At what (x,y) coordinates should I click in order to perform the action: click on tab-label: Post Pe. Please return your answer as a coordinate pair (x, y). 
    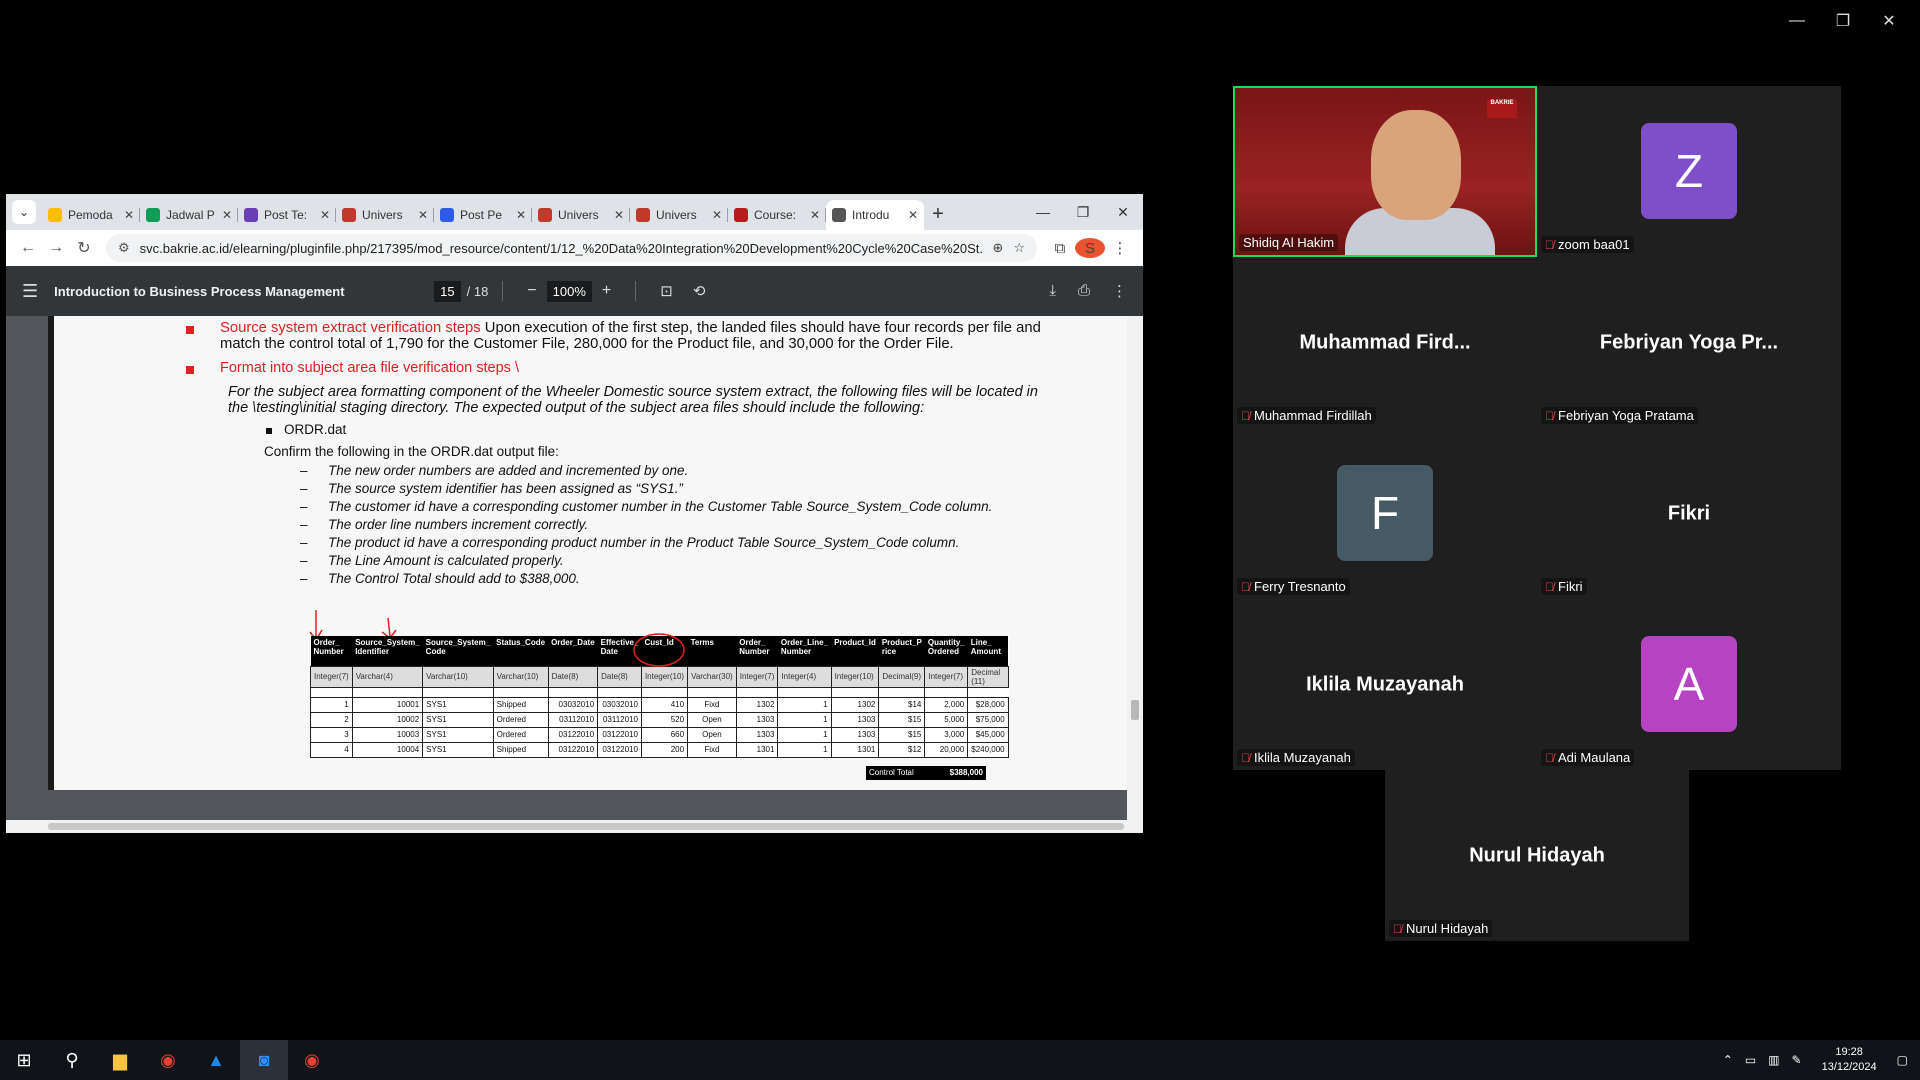
    Looking at the image, I should click on (481, 215).